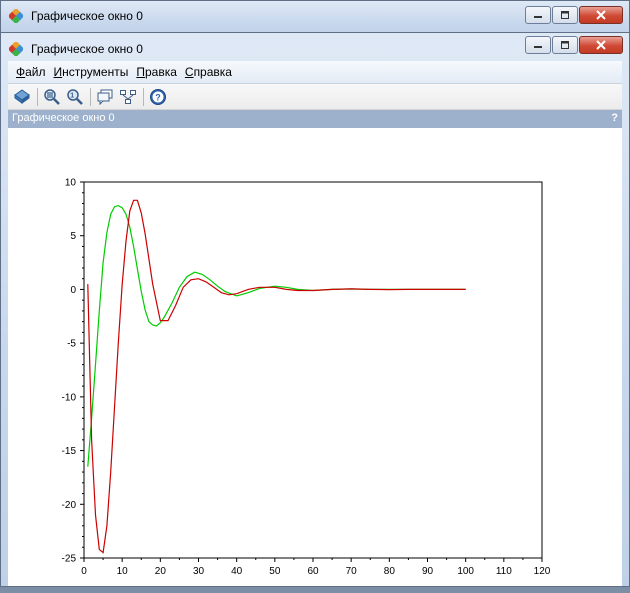 This screenshot has height=593, width=630. What do you see at coordinates (315, 119) in the screenshot?
I see `document-title-bar: Графическое окно 0 ?` at bounding box center [315, 119].